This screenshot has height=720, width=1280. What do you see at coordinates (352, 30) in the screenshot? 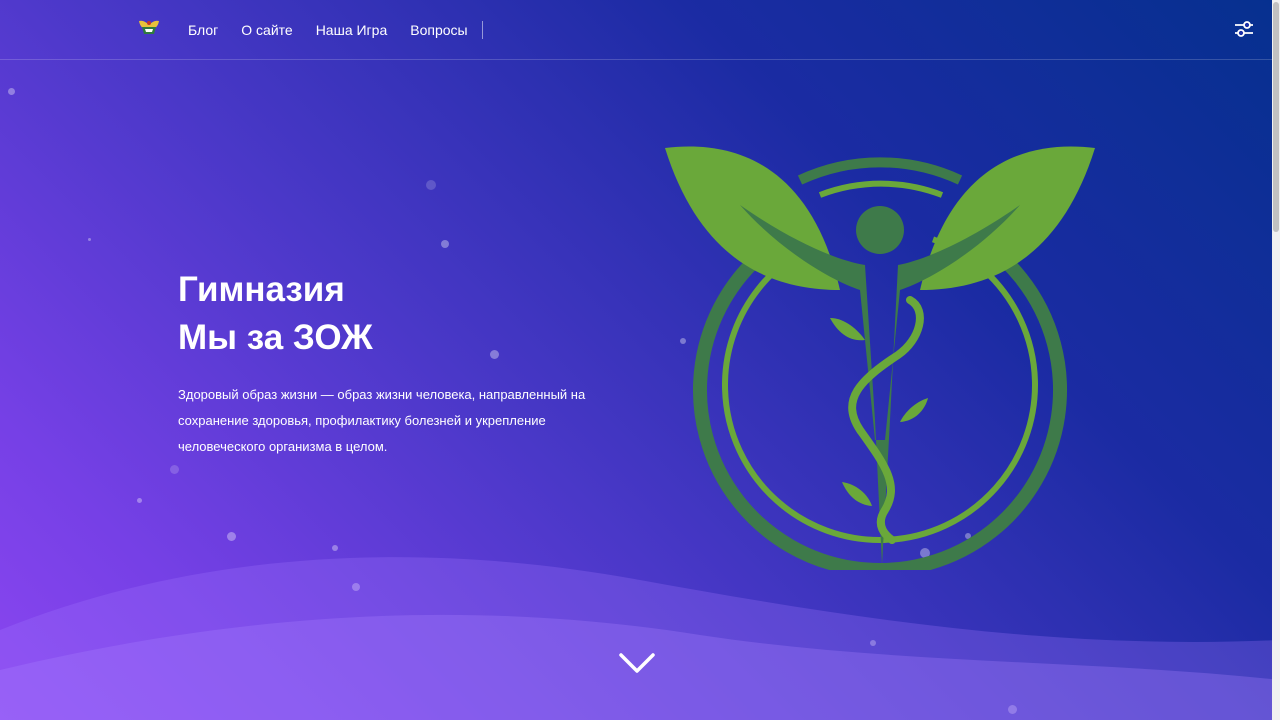
I see `nav-link-our-game: Наша Игра` at bounding box center [352, 30].